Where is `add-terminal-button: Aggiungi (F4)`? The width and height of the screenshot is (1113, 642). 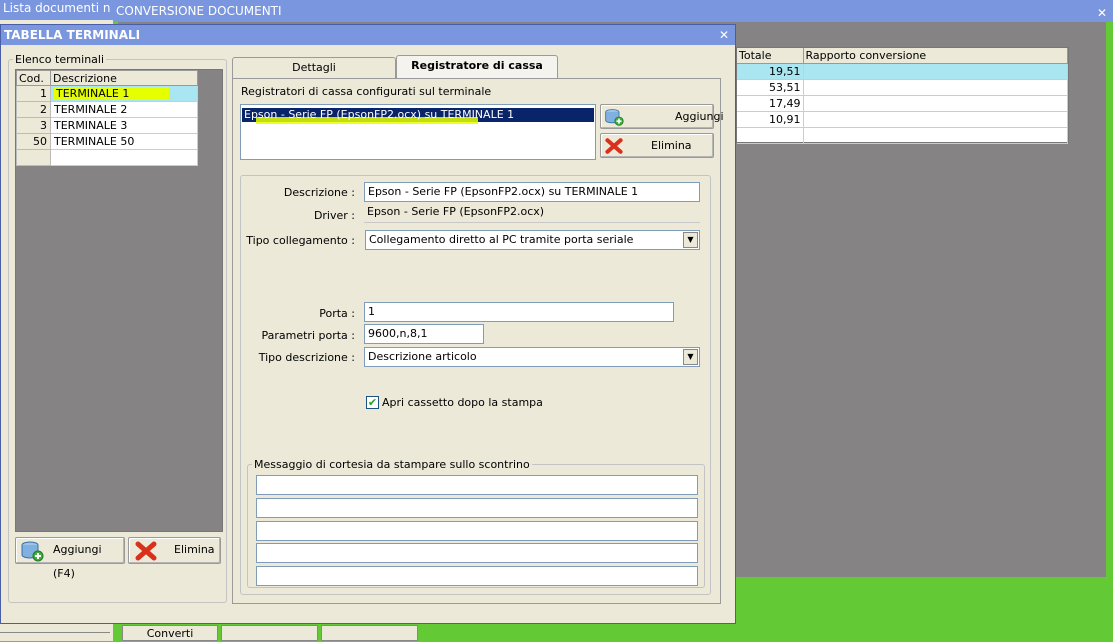 add-terminal-button: Aggiungi (F4) is located at coordinates (70, 558).